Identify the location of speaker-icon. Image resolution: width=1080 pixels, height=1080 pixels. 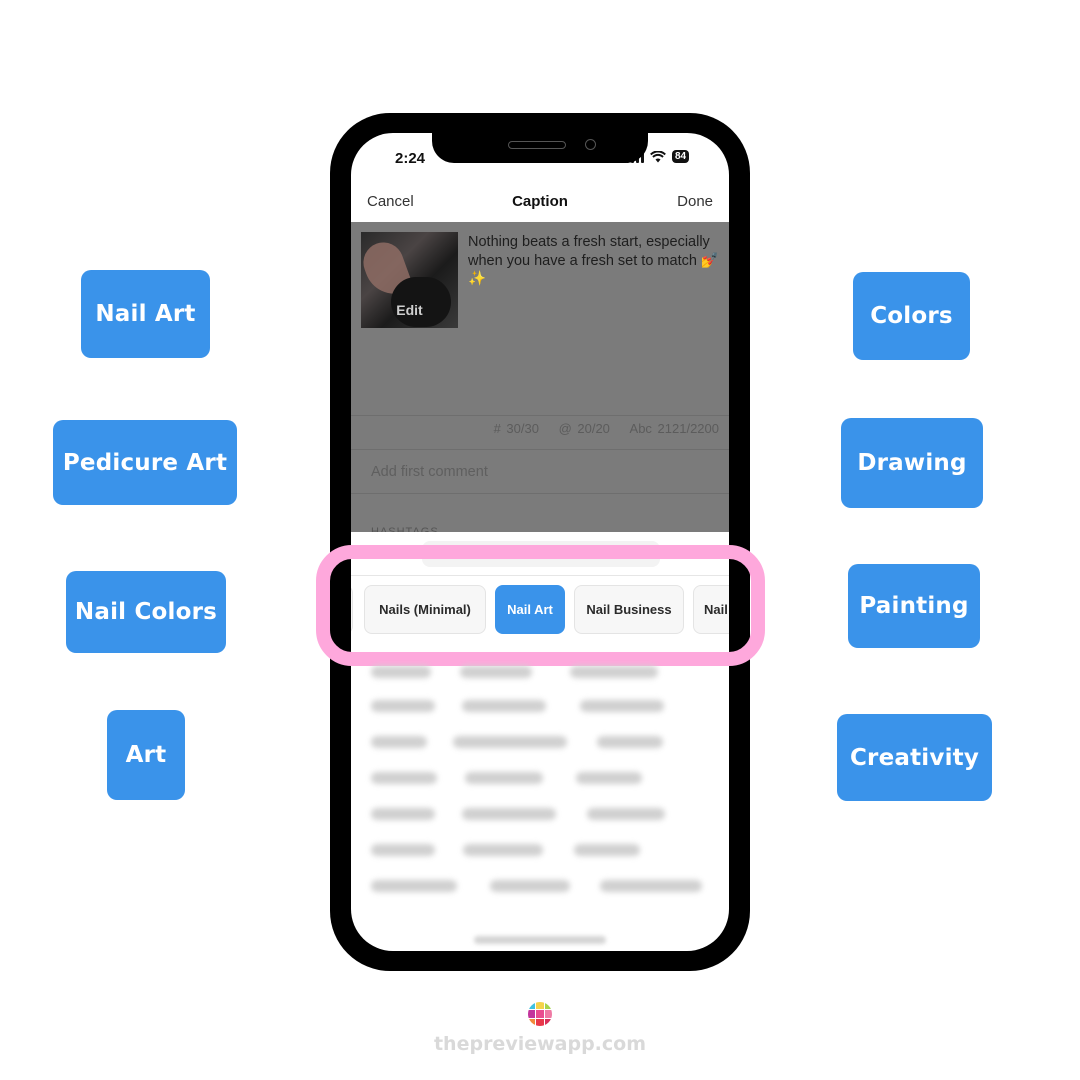
(537, 145).